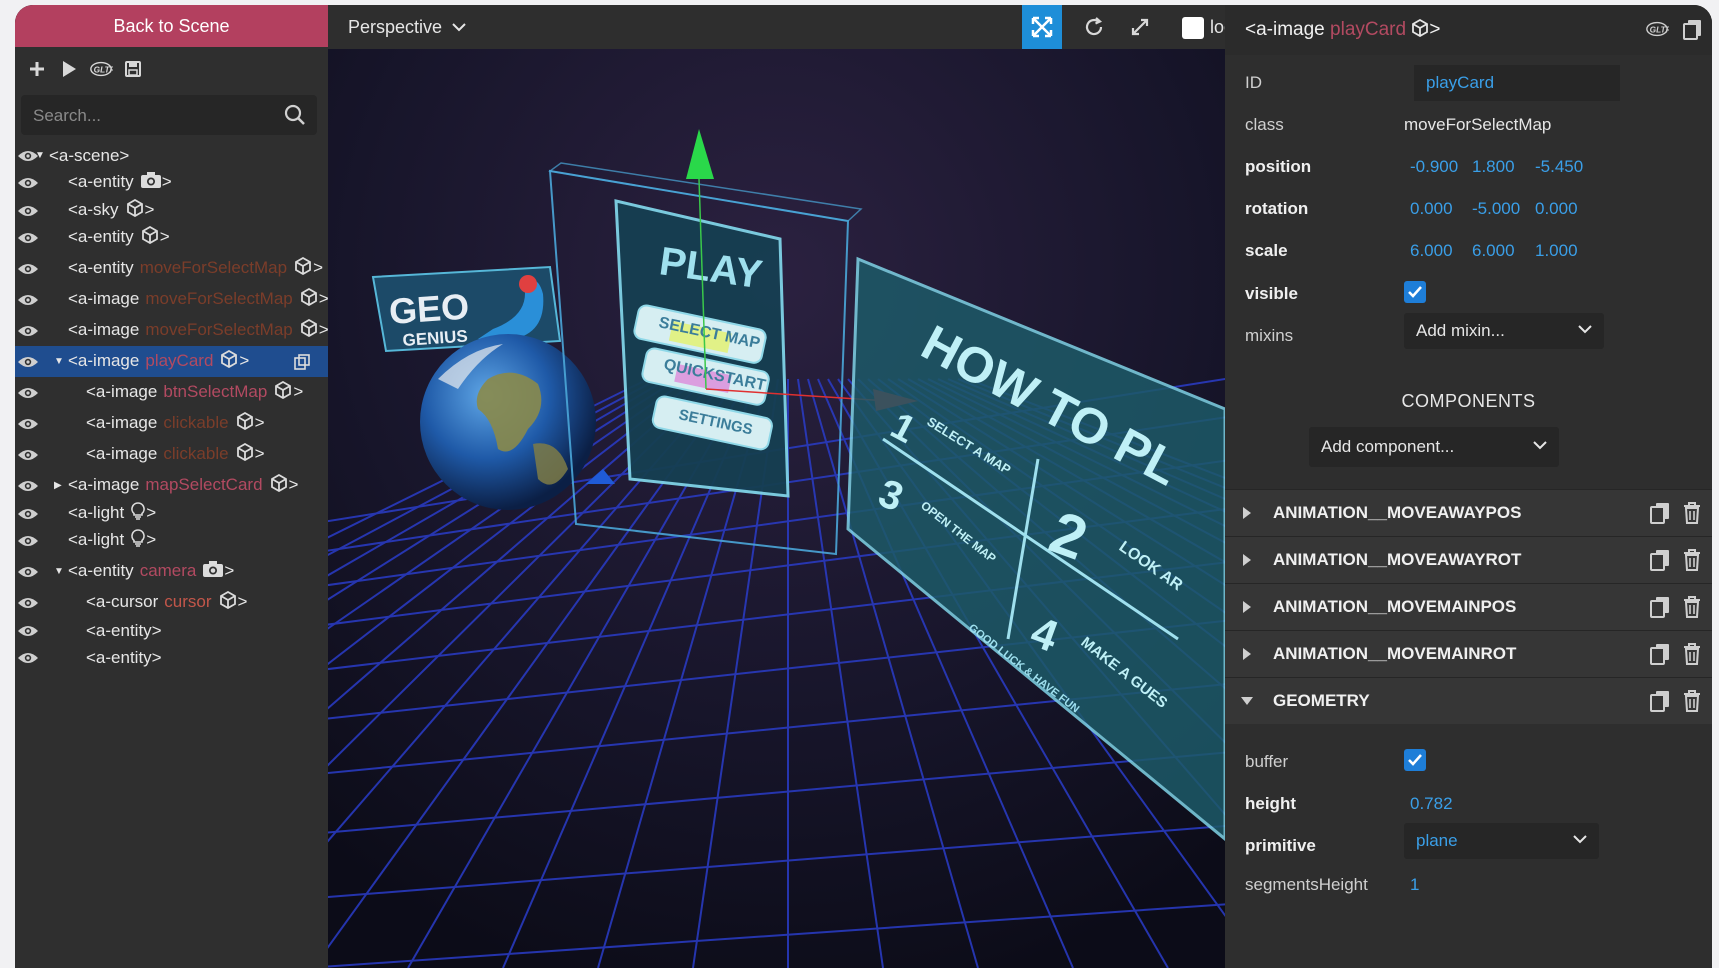 The image size is (1719, 968). Describe the element at coordinates (1395, 606) in the screenshot. I see `component-name: ANIMATION__MOVEMAINPOS` at that location.